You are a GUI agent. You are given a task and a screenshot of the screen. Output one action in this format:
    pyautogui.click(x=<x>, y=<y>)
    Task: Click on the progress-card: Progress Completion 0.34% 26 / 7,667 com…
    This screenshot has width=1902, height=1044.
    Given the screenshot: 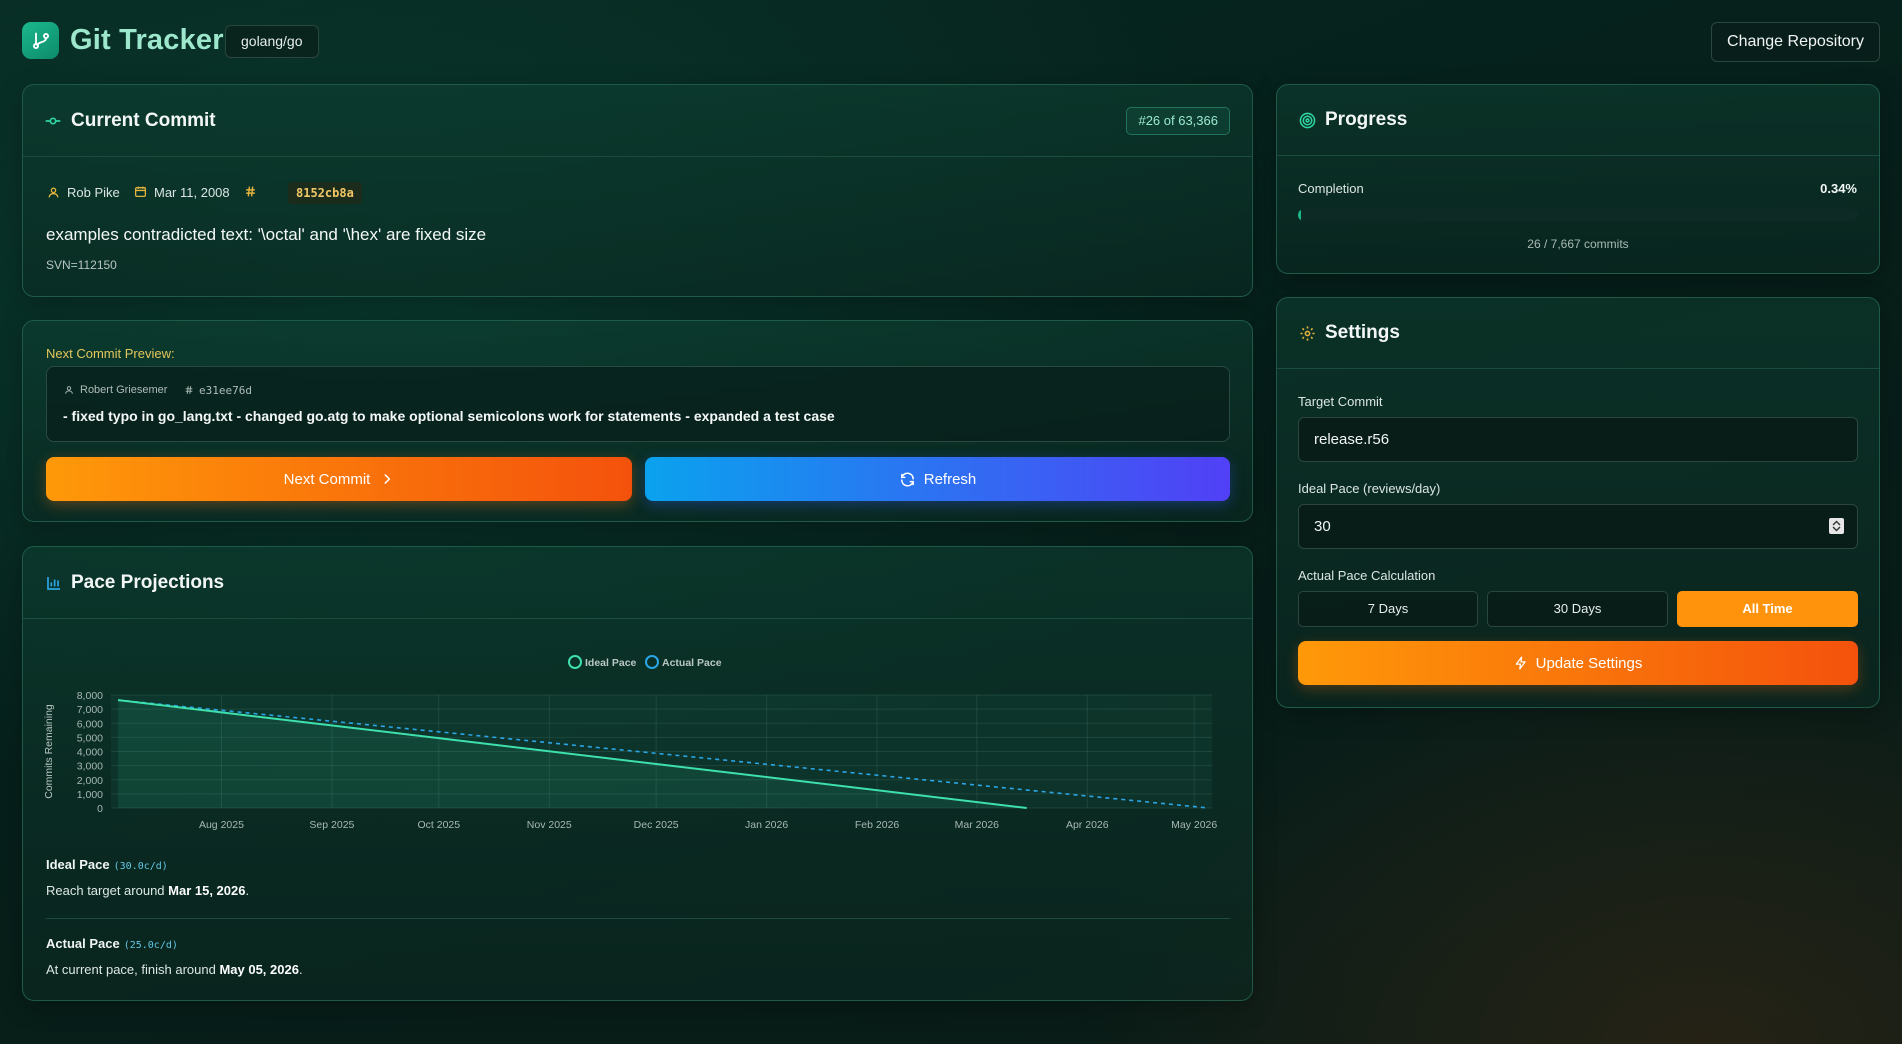 What is the action you would take?
    pyautogui.click(x=1578, y=179)
    